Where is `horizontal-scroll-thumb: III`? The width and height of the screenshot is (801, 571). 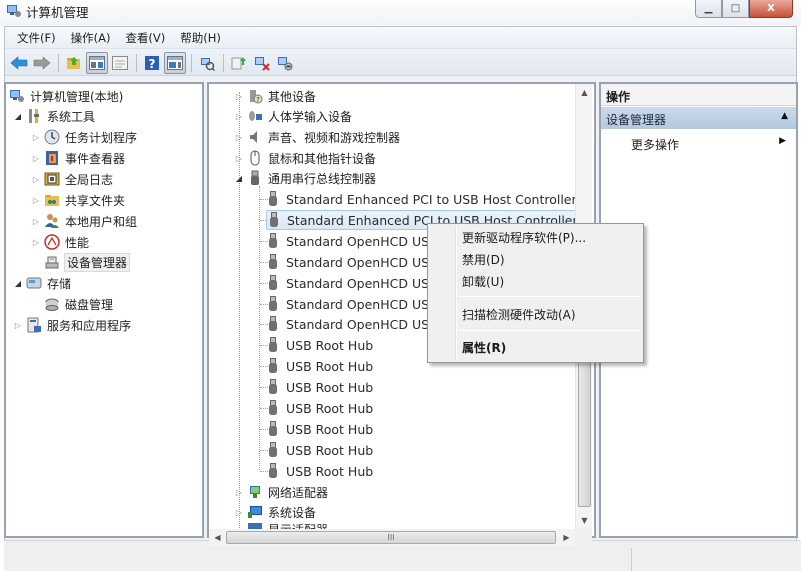
horizontal-scroll-thumb: III is located at coordinates (391, 537).